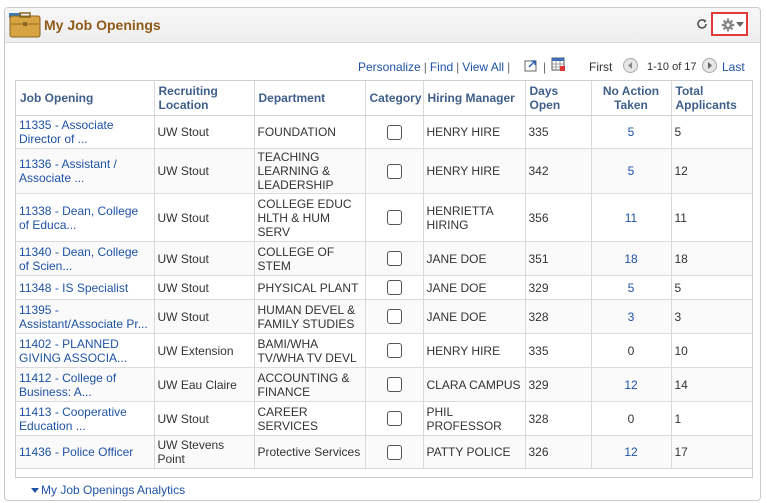  I want to click on job-opening-link: 11348 - IS Specialist, so click(73, 288).